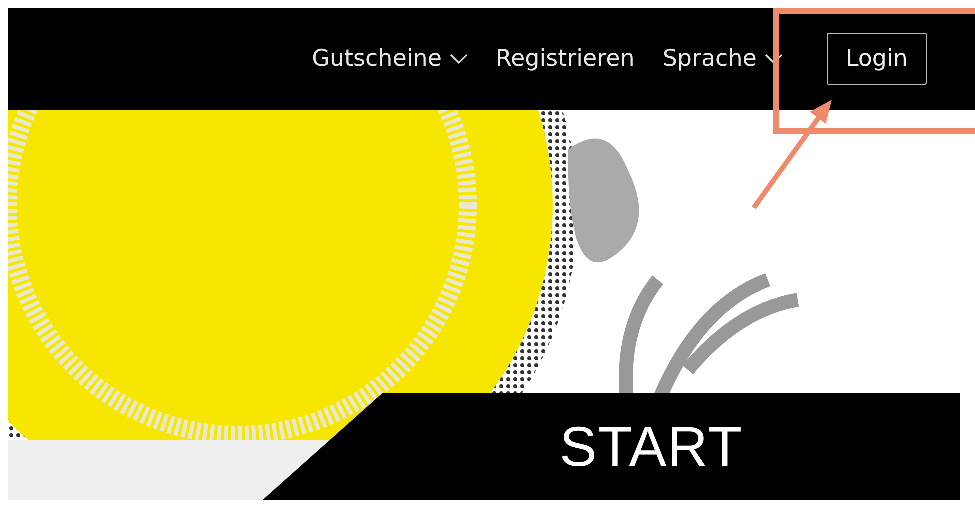 The height and width of the screenshot is (527, 975). What do you see at coordinates (876, 59) in the screenshot?
I see `login-button: Login` at bounding box center [876, 59].